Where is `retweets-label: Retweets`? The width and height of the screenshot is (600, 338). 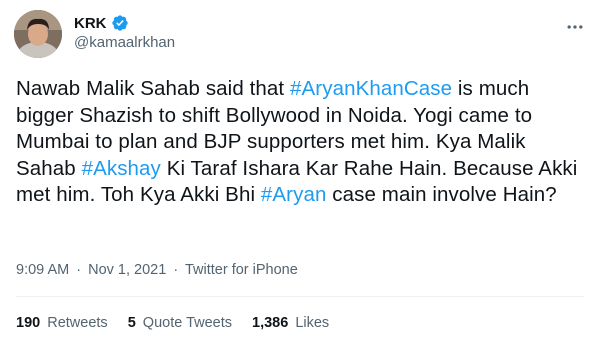
retweets-label: Retweets is located at coordinates (77, 323).